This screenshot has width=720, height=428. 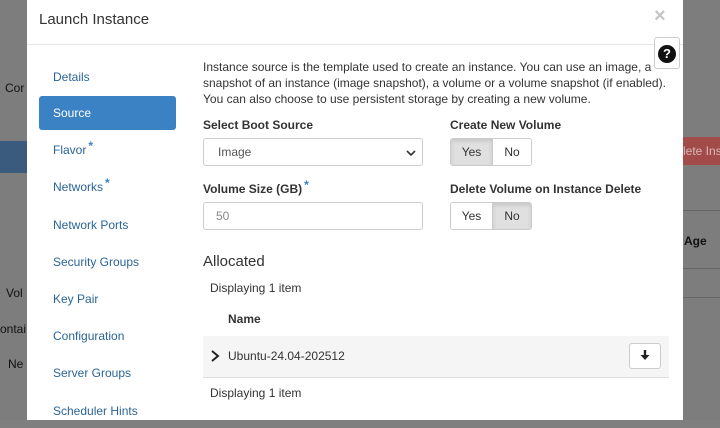 What do you see at coordinates (258, 125) in the screenshot?
I see `boot-source-label: Select Boot Source` at bounding box center [258, 125].